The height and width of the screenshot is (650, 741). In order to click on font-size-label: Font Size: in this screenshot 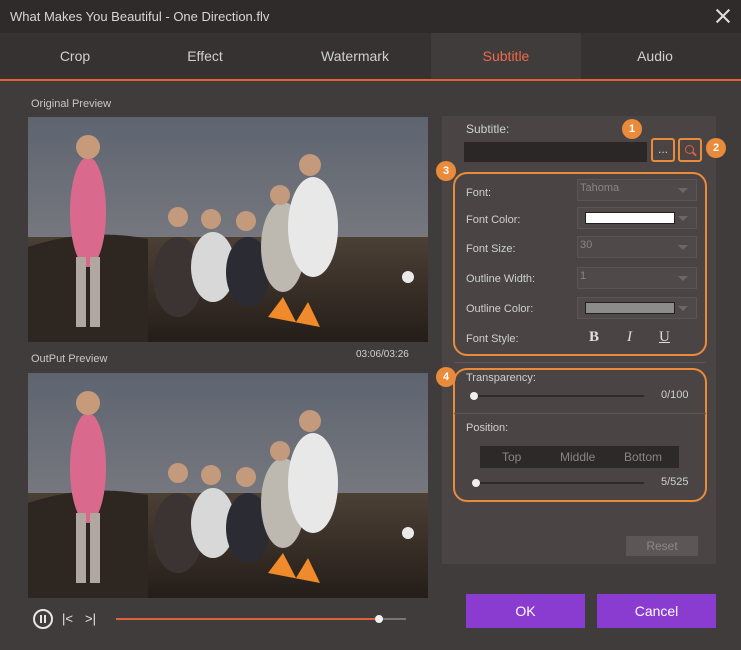, I will do `click(491, 249)`.